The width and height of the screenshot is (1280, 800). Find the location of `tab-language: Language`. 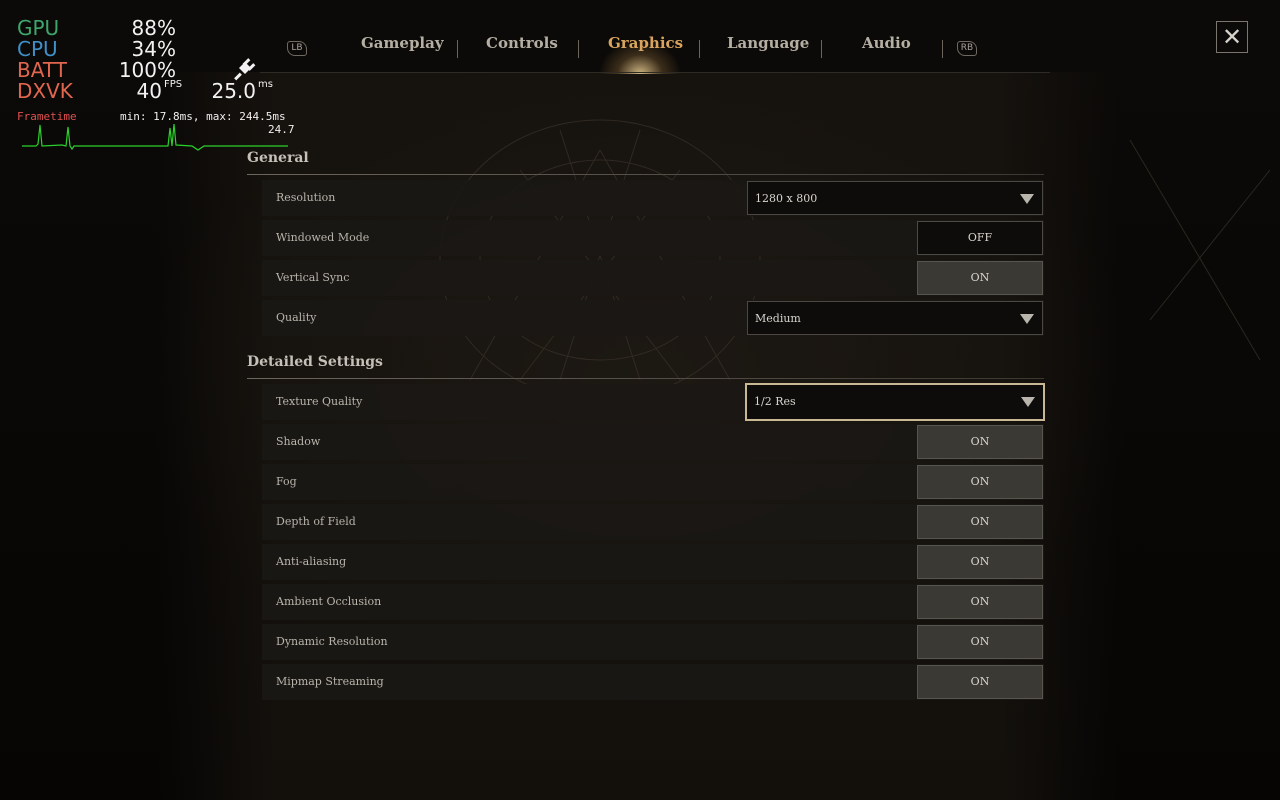

tab-language: Language is located at coordinates (768, 43).